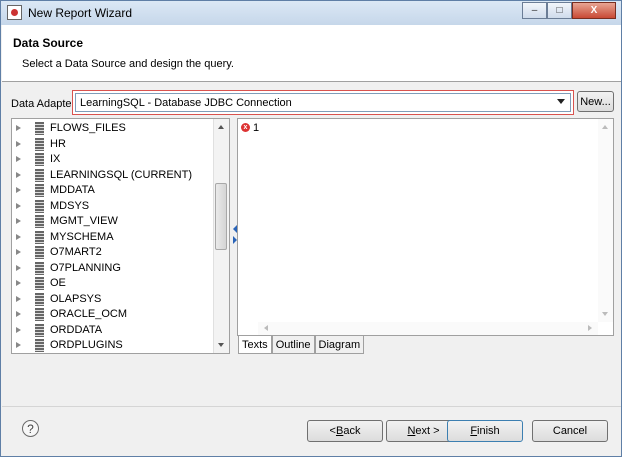 The width and height of the screenshot is (624, 459). Describe the element at coordinates (245, 127) in the screenshot. I see `error-icon: x` at that location.